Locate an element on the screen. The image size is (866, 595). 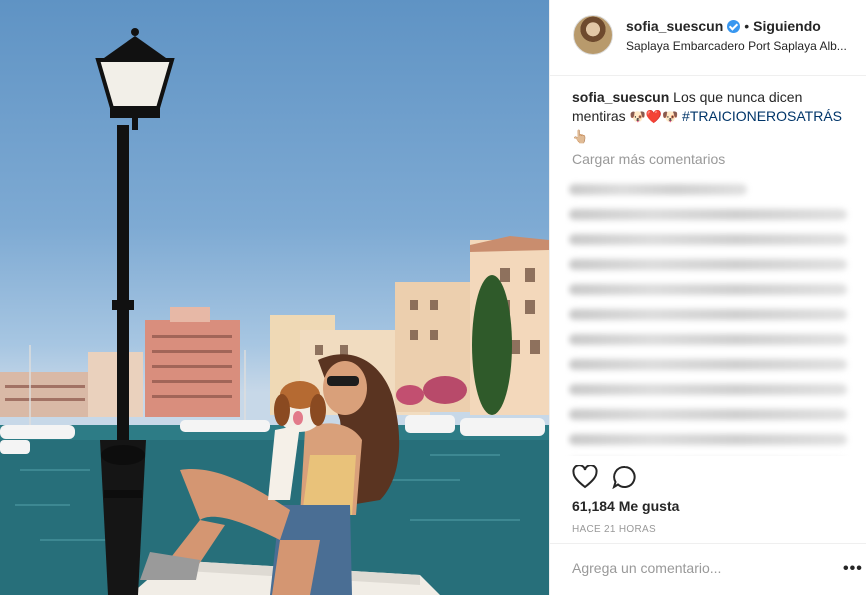
header-user-line: sofia_suescun • Siguiendo is located at coordinates (723, 26).